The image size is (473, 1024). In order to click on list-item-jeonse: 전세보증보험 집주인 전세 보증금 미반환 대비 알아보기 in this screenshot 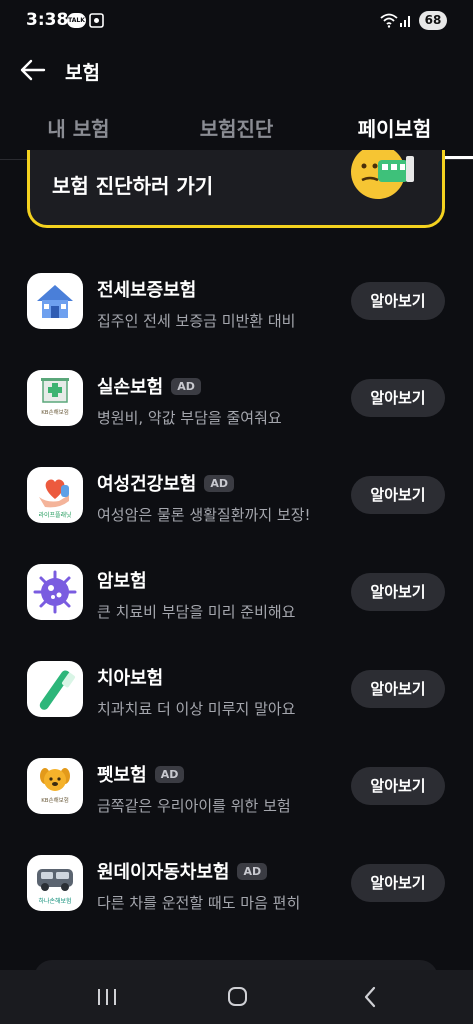, I will do `click(236, 303)`.